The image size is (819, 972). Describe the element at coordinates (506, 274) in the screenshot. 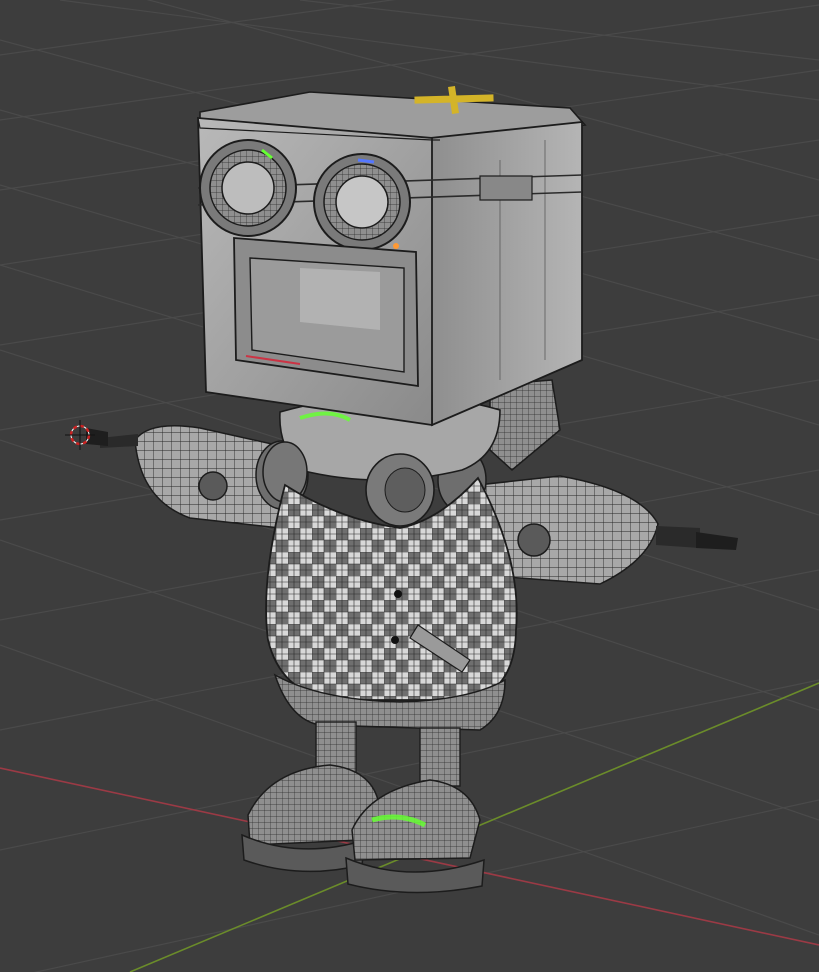

I see `head-side` at that location.